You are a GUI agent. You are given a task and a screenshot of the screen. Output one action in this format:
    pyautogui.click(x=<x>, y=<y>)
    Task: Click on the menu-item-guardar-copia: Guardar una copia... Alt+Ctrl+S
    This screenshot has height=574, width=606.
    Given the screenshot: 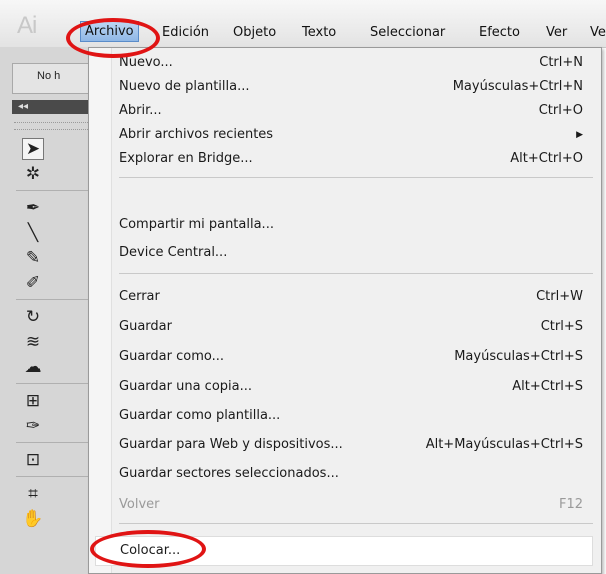 What is the action you would take?
    pyautogui.click(x=356, y=387)
    